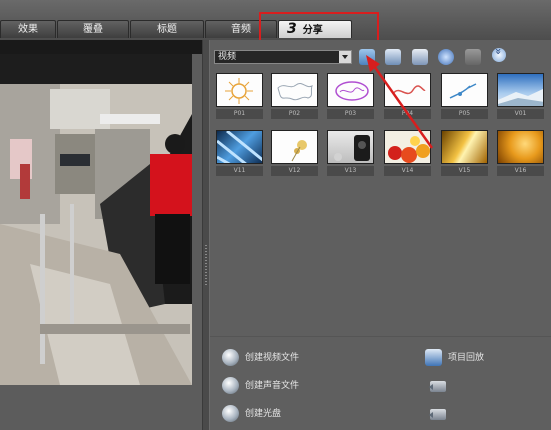 The height and width of the screenshot is (430, 551). Describe the element at coordinates (102, 407) in the screenshot. I see `preview-bottom-area` at that location.